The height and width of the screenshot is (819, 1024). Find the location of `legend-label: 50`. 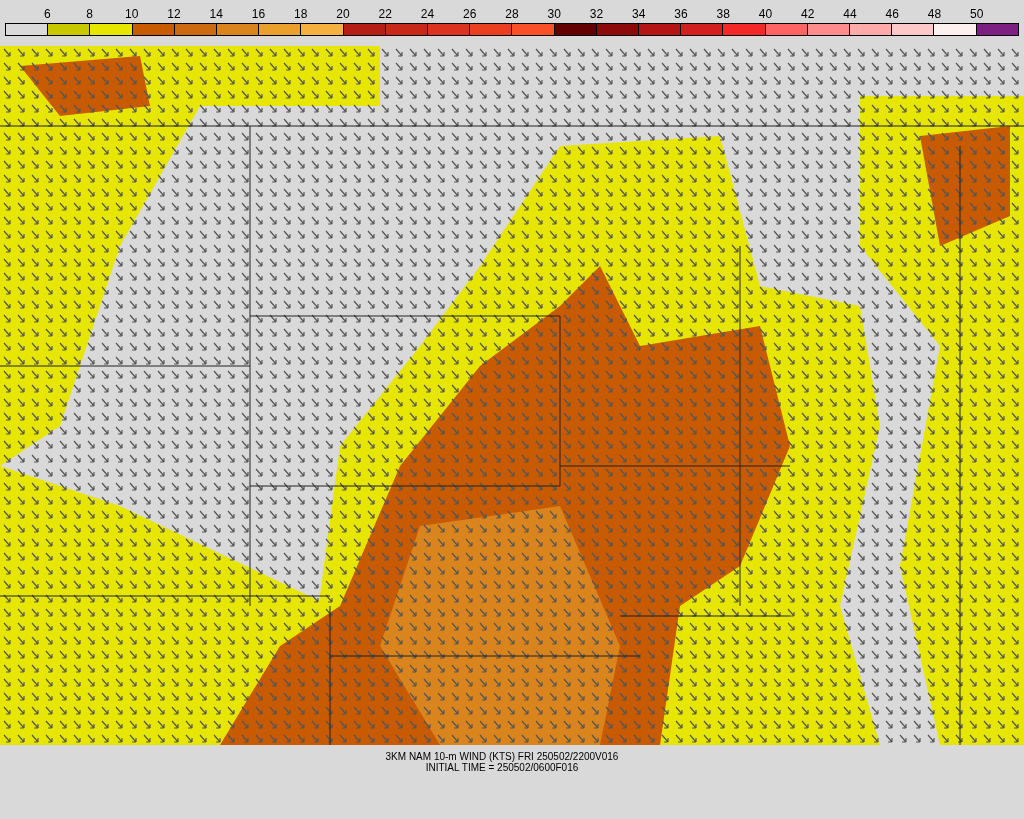

legend-label: 50 is located at coordinates (977, 14).